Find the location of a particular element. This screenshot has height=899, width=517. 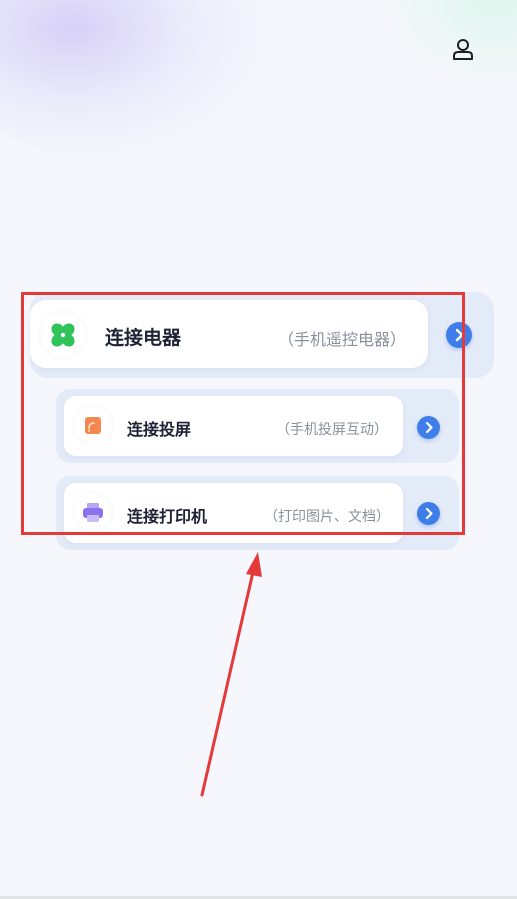

background-glow-purple is located at coordinates (135, 80).